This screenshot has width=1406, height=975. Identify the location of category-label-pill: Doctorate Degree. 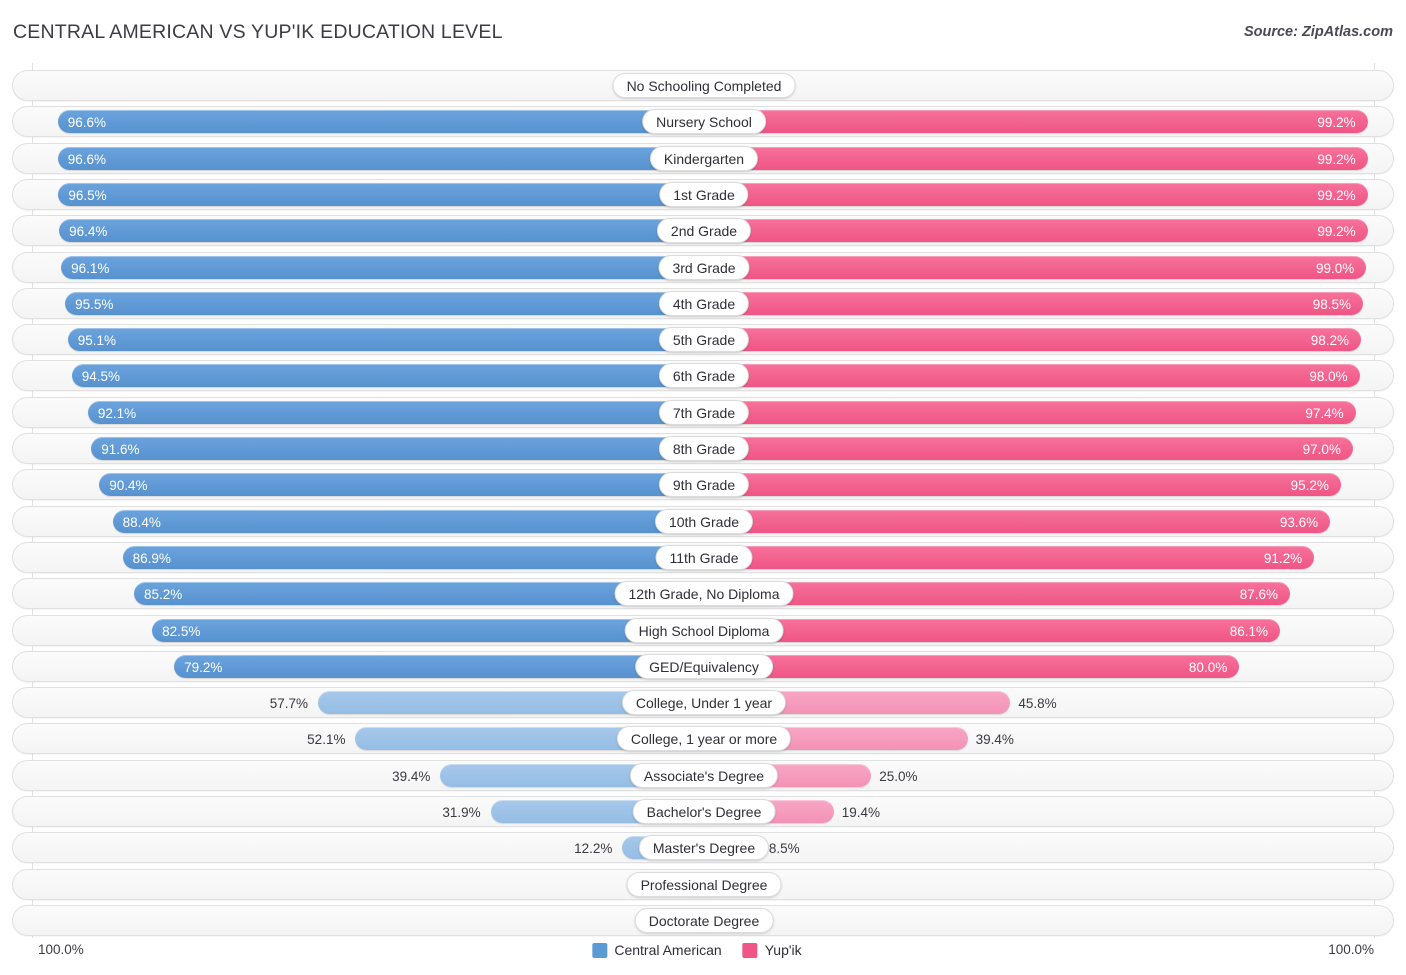
(704, 920).